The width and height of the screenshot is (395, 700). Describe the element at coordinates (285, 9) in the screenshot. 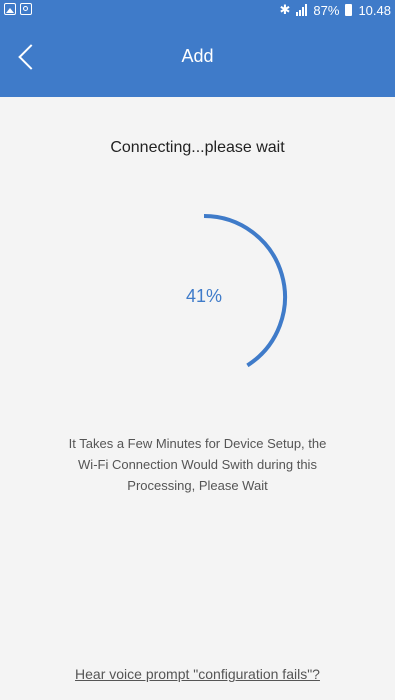

I see `bluetooth-icon: ✱` at that location.